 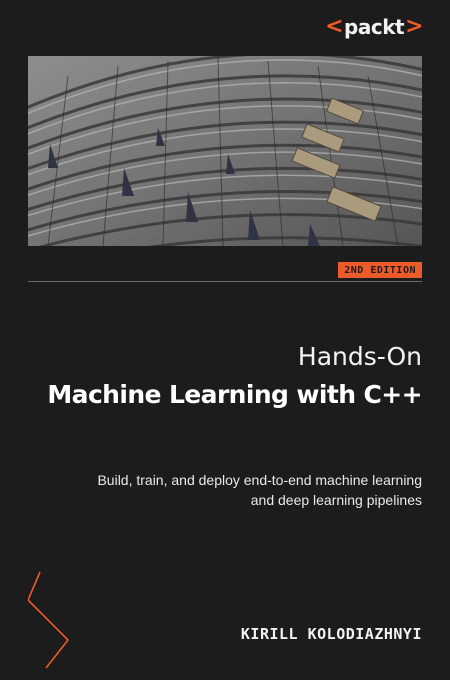 I want to click on logo-close-bracket: >, so click(x=414, y=26).